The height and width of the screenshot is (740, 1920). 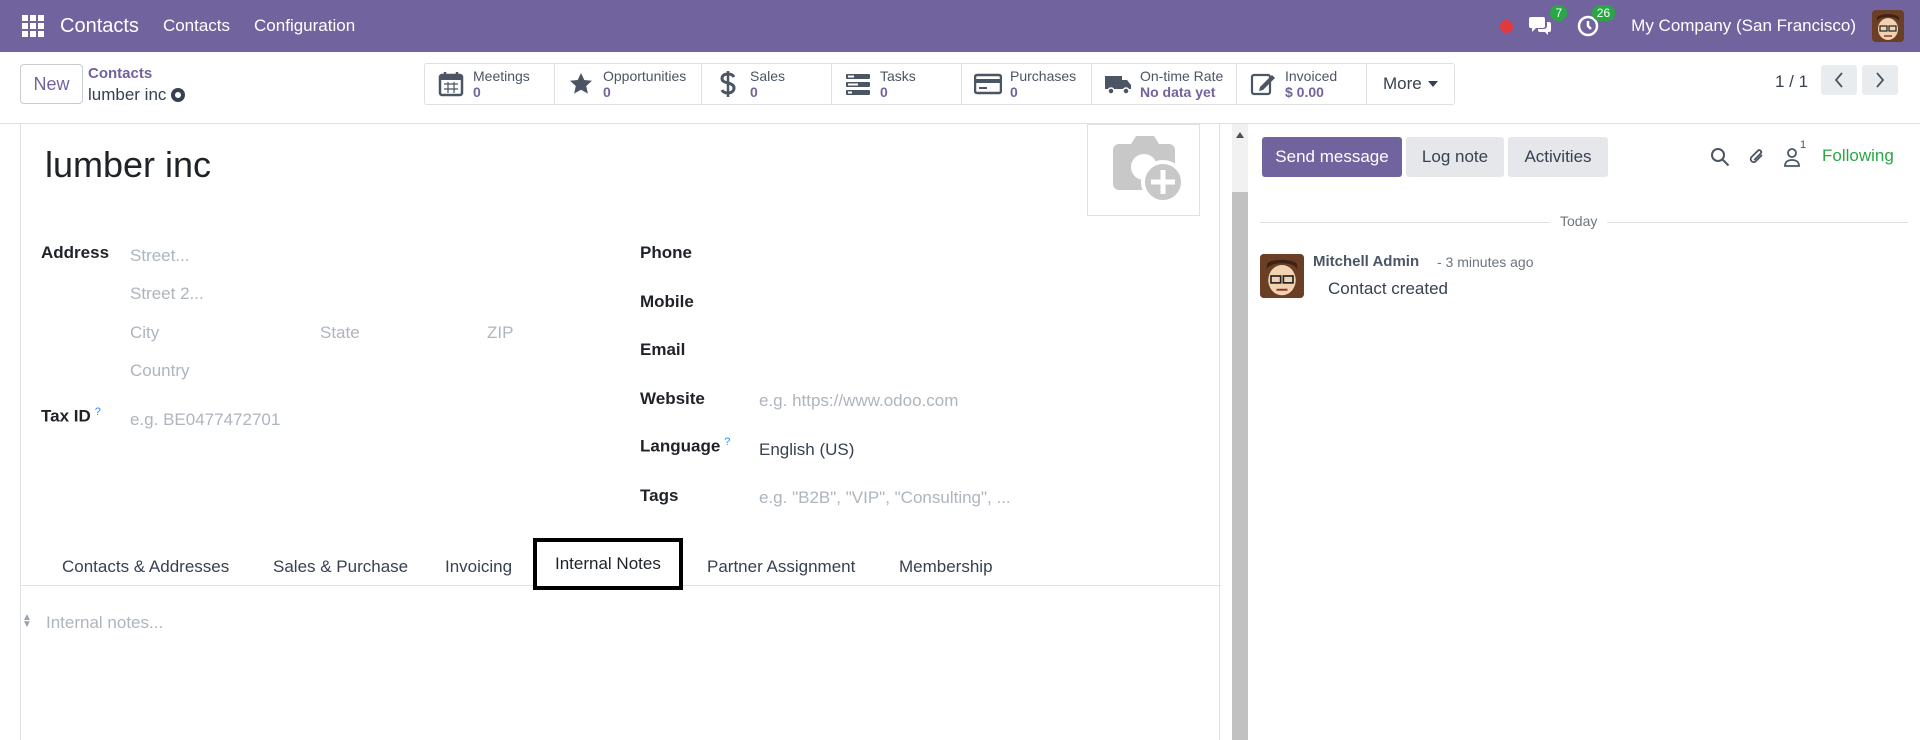 I want to click on opportunities-button: Opportunities 0, so click(x=628, y=84).